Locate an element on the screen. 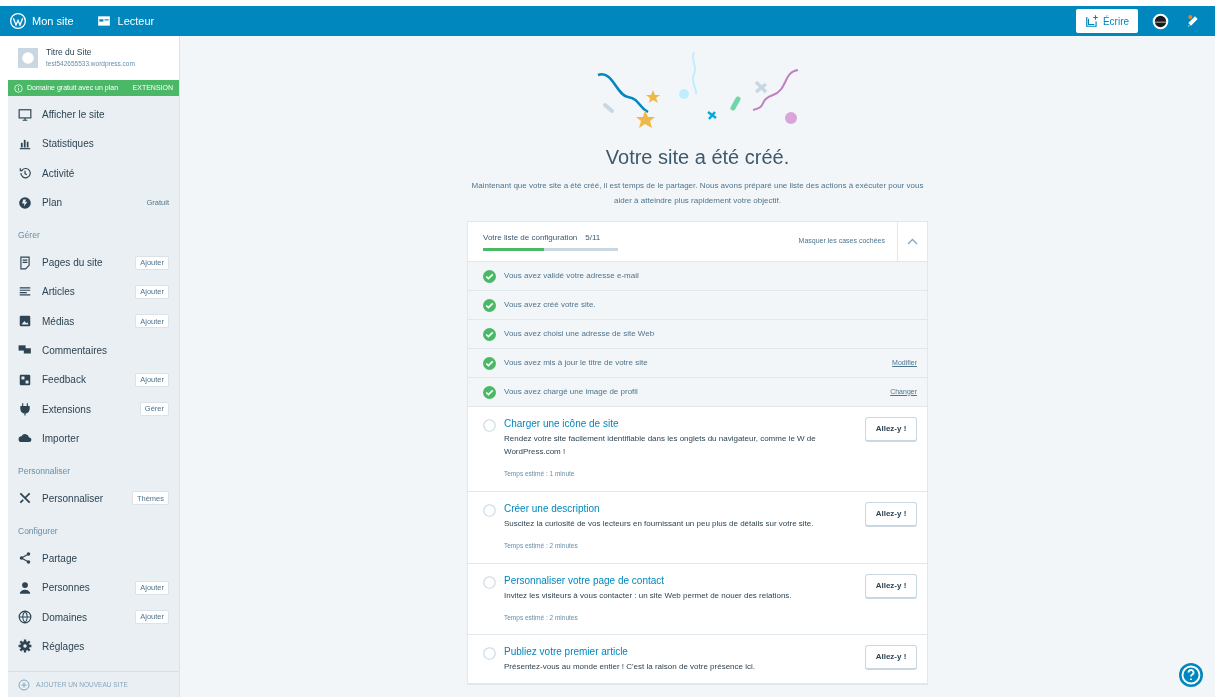 The height and width of the screenshot is (697, 1215). sidebar-item-label: Articles is located at coordinates (59, 292).